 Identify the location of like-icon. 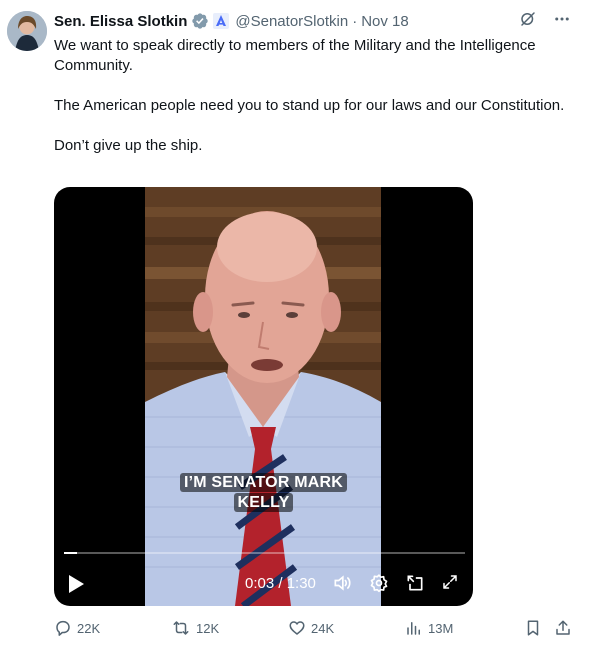
(297, 628).